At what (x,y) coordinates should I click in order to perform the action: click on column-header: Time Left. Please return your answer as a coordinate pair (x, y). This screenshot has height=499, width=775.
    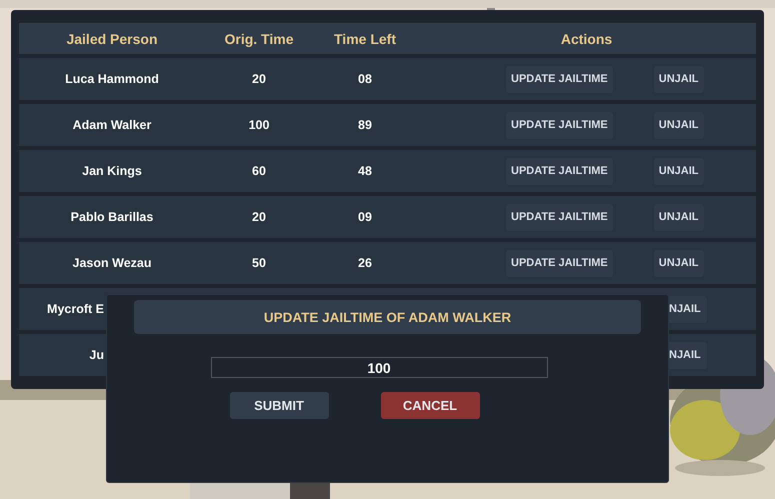
    Looking at the image, I should click on (365, 38).